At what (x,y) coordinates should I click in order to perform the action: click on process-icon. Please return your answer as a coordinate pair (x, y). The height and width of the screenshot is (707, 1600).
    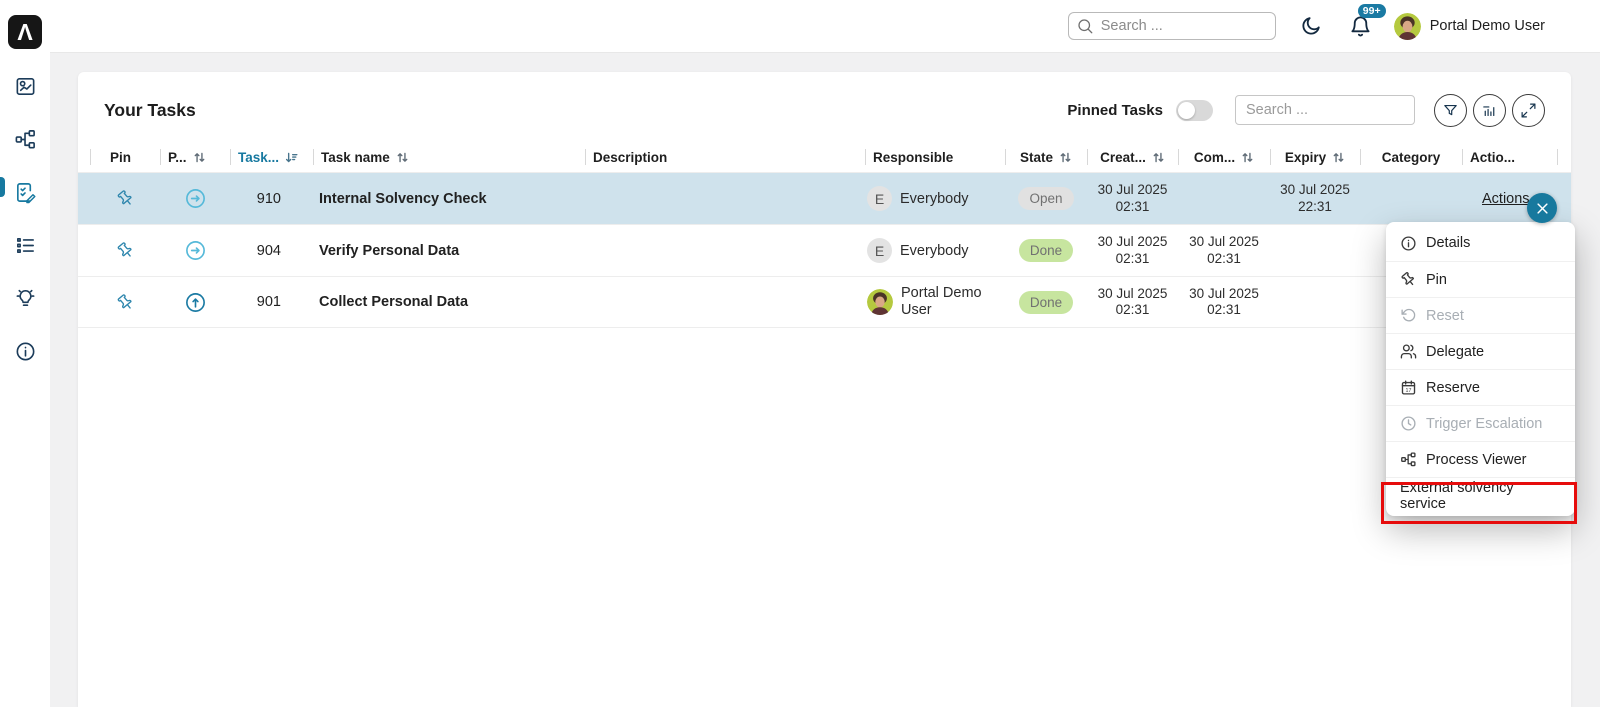
    Looking at the image, I should click on (25, 138).